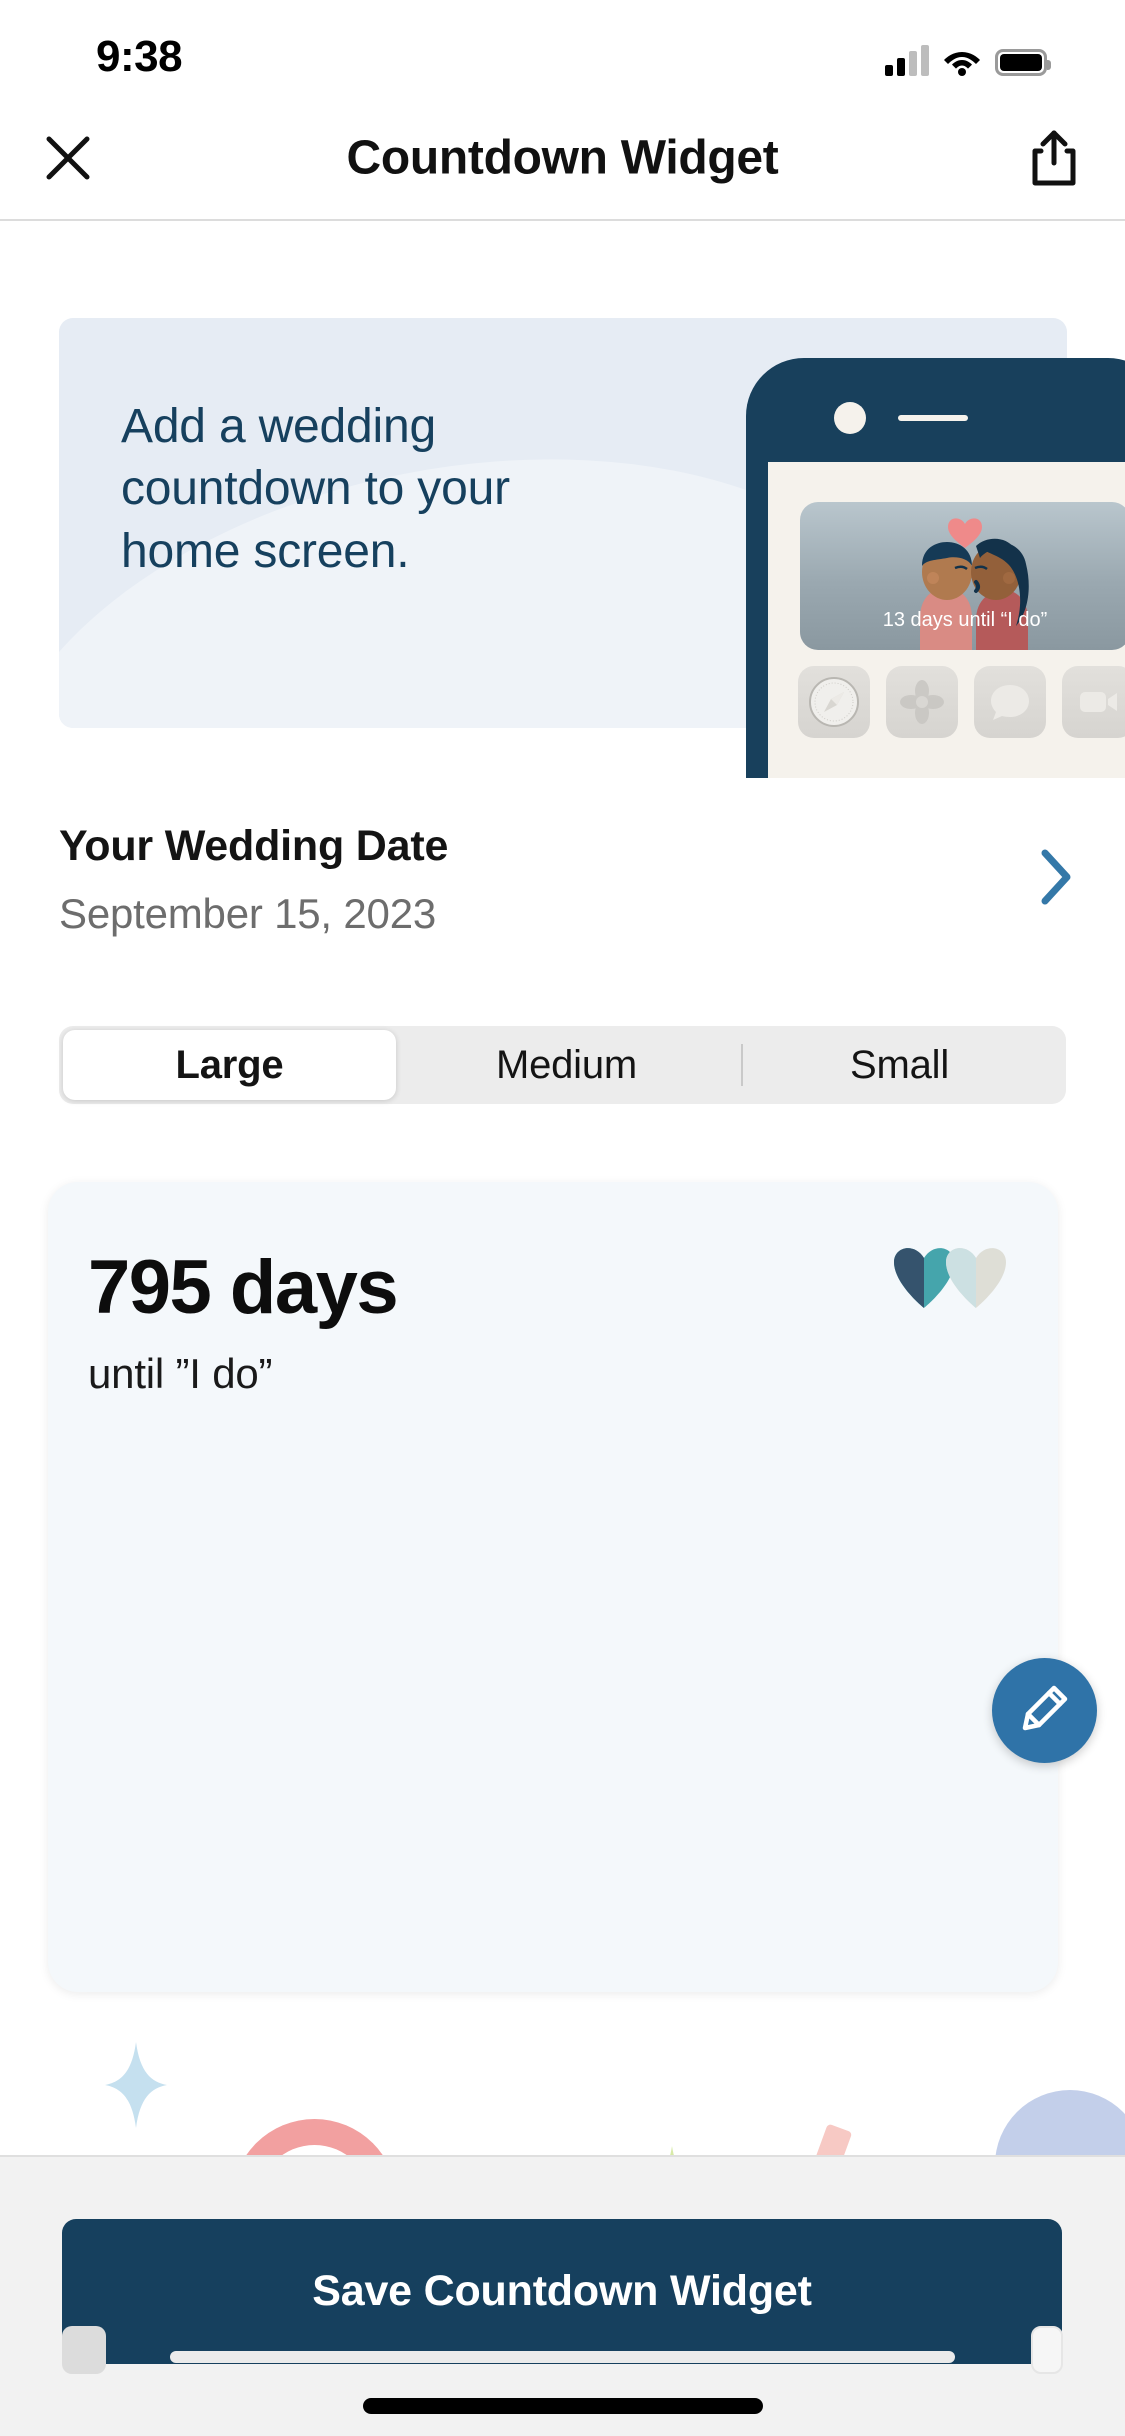  I want to click on status-indicators, so click(968, 56).